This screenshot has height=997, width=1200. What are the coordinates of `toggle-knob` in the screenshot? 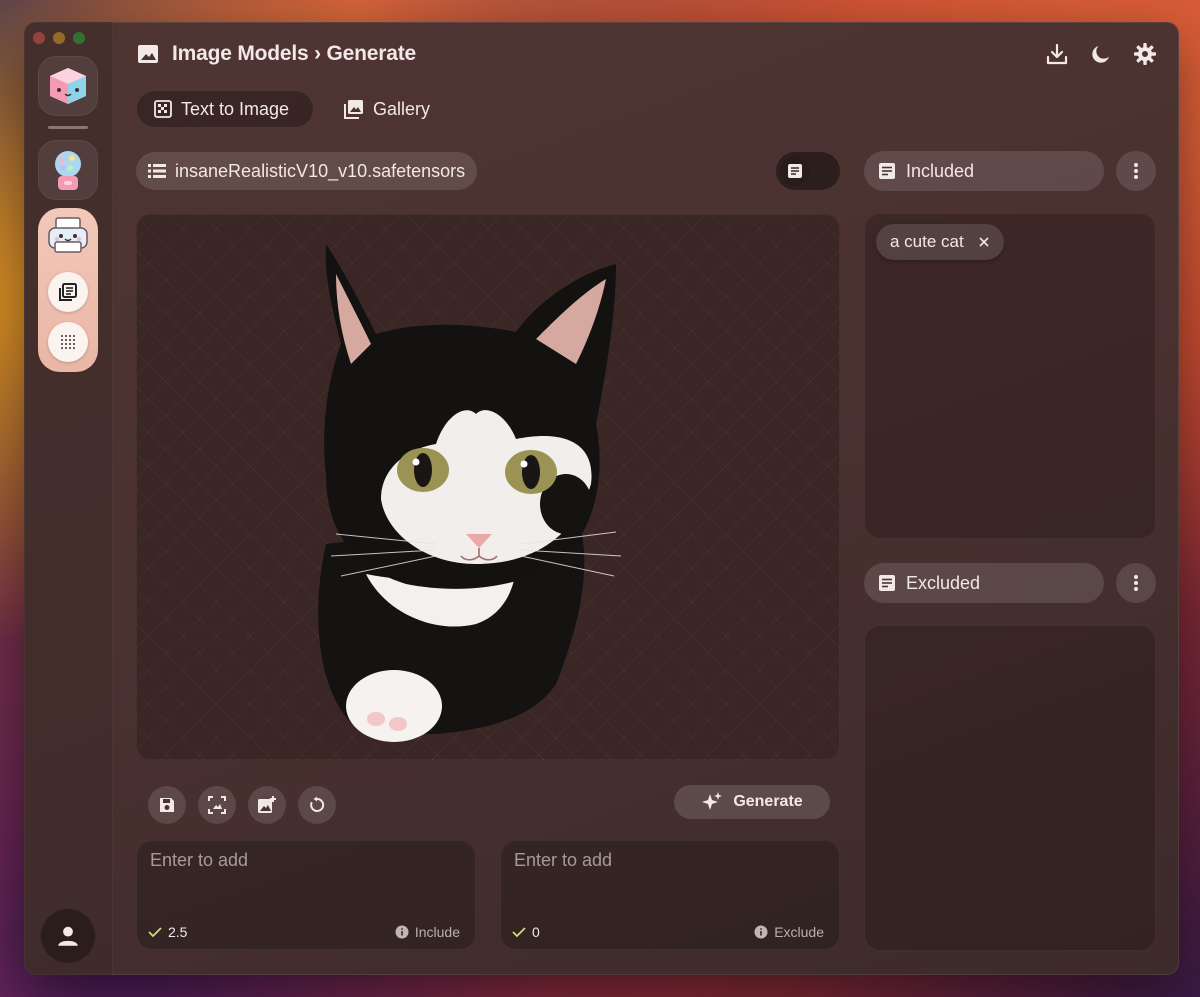 It's located at (795, 171).